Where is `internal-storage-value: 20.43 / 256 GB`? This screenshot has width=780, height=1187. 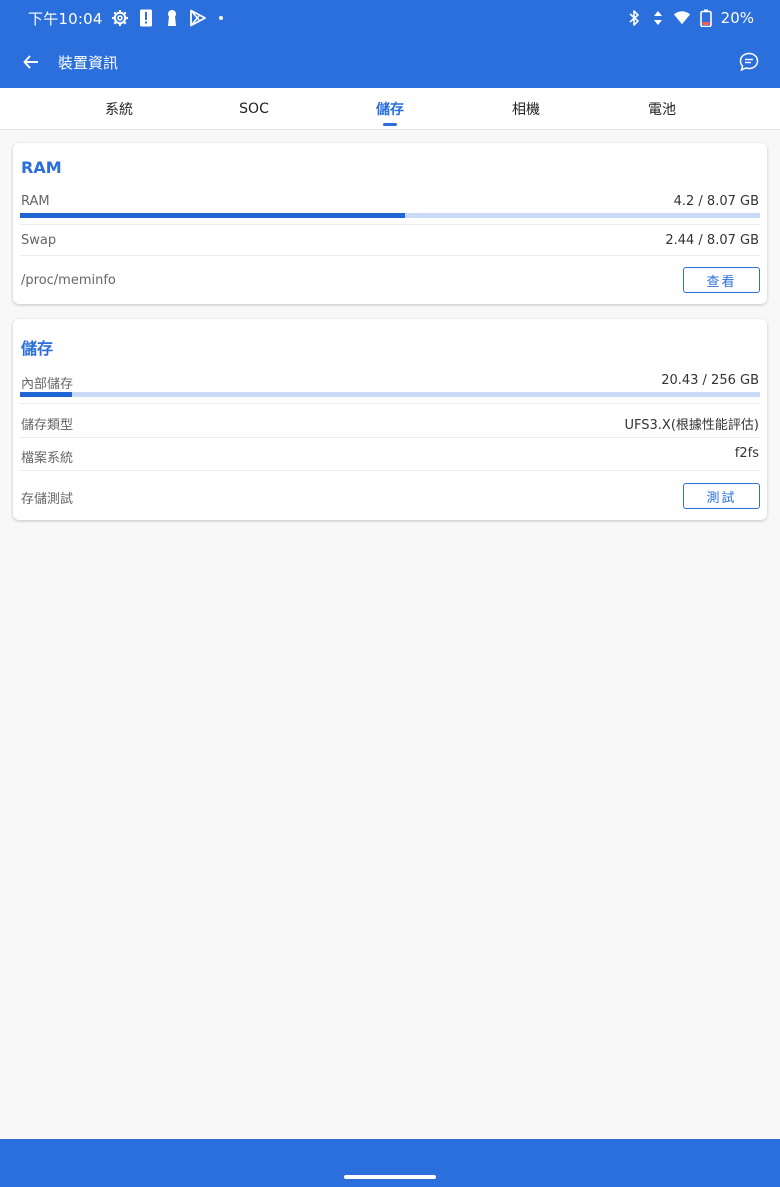
internal-storage-value: 20.43 / 256 GB is located at coordinates (710, 380).